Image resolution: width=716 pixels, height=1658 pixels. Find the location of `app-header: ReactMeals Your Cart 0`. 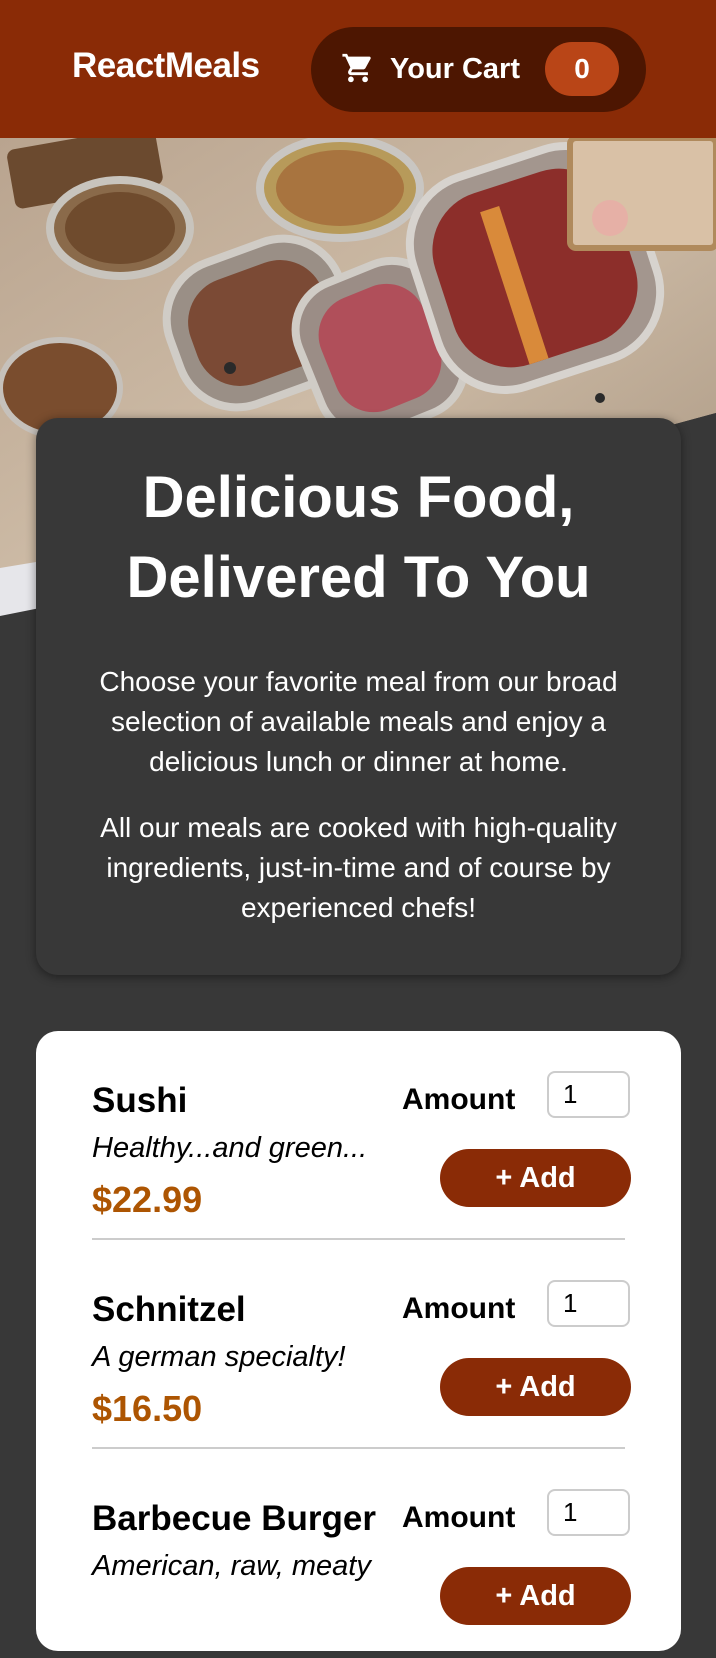

app-header: ReactMeals Your Cart 0 is located at coordinates (358, 69).